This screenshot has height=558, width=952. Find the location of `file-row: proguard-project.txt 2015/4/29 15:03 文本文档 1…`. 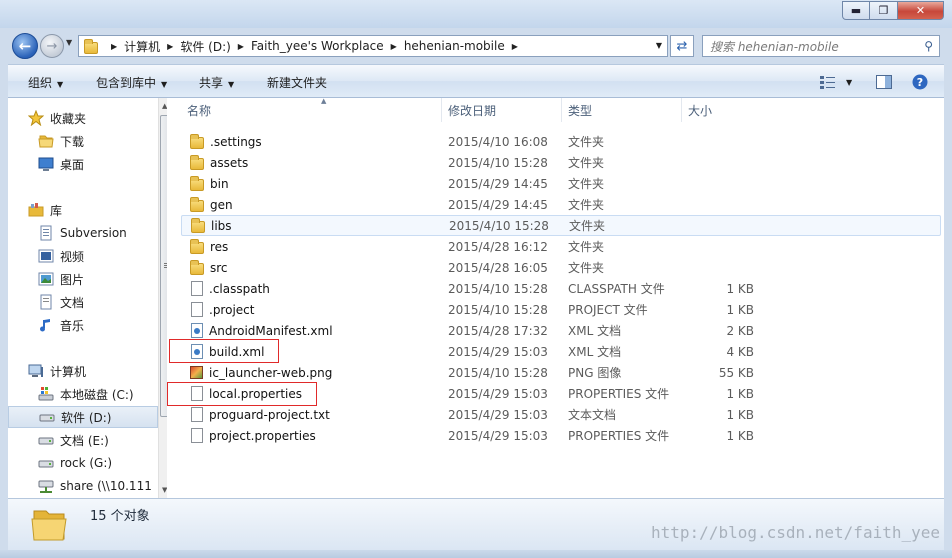

file-row: proguard-project.txt 2015/4/29 15:03 文本文档 1… is located at coordinates (561, 414).